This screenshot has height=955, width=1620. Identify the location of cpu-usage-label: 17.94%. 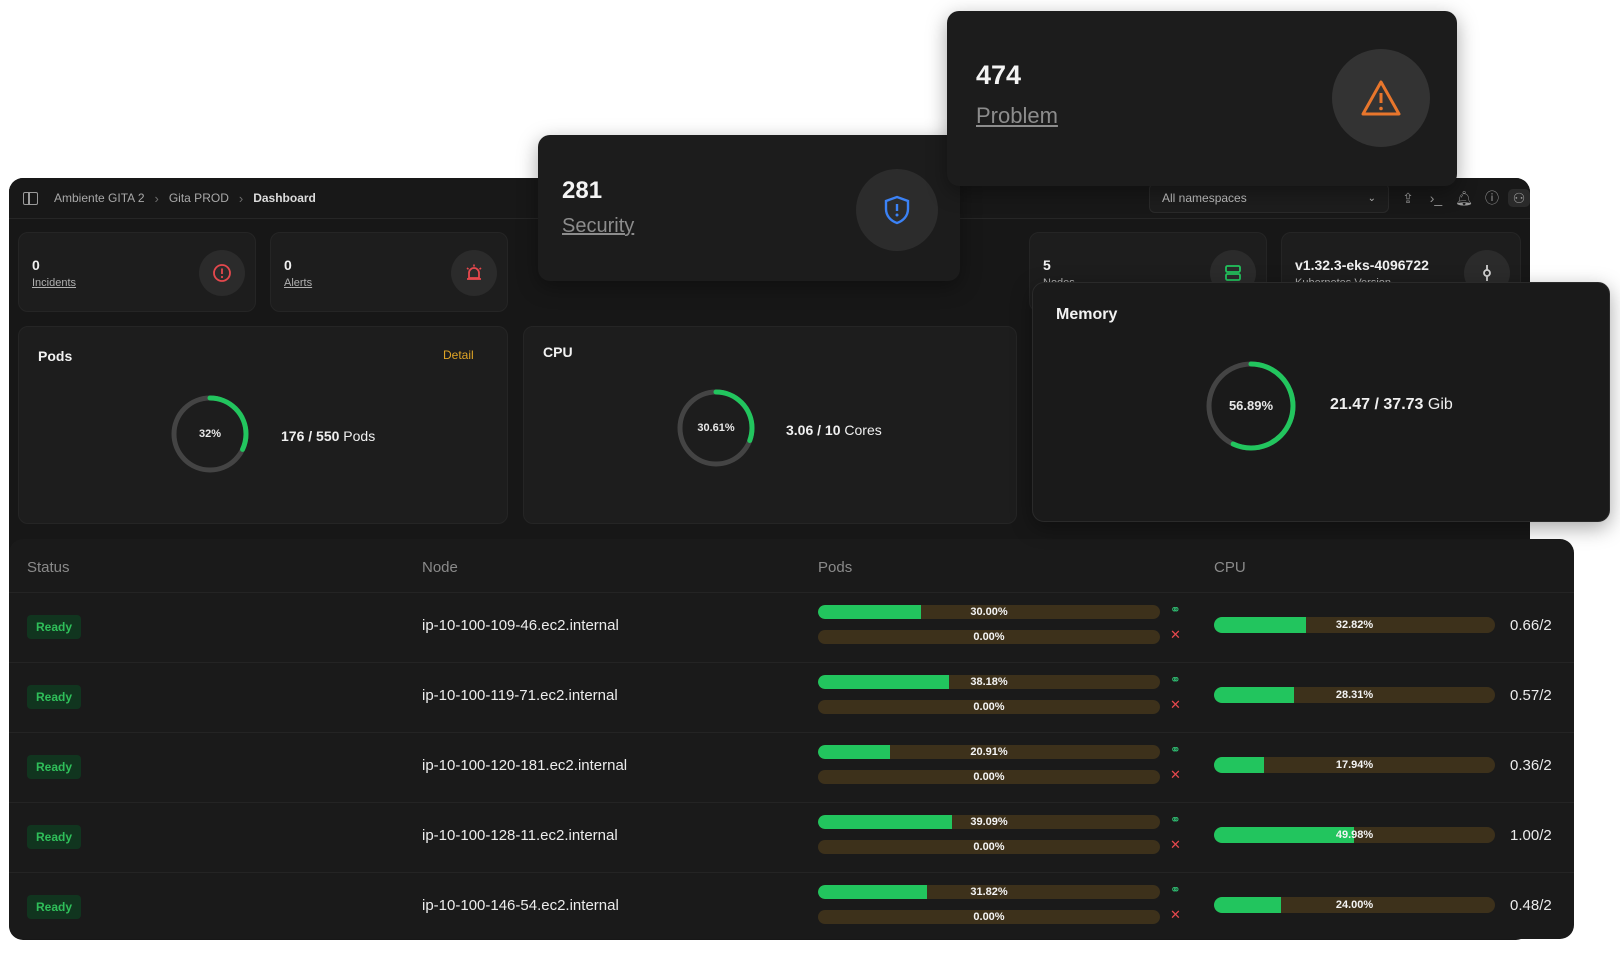
(1354, 765).